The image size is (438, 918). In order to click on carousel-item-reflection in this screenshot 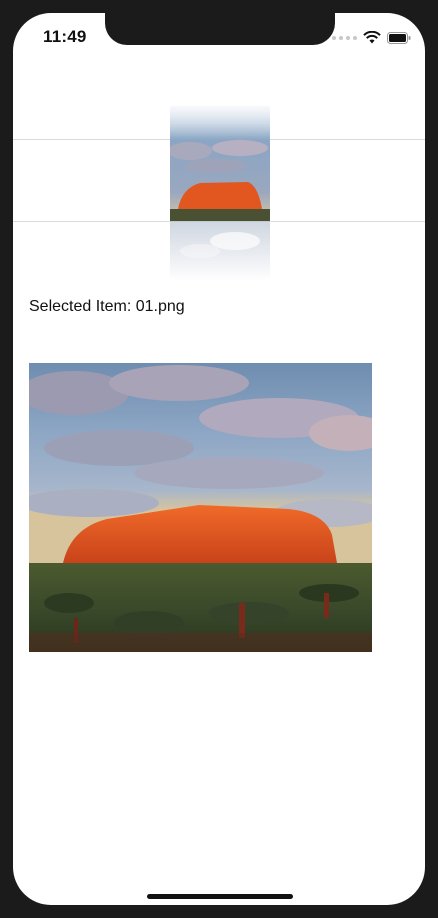, I will do `click(220, 251)`.